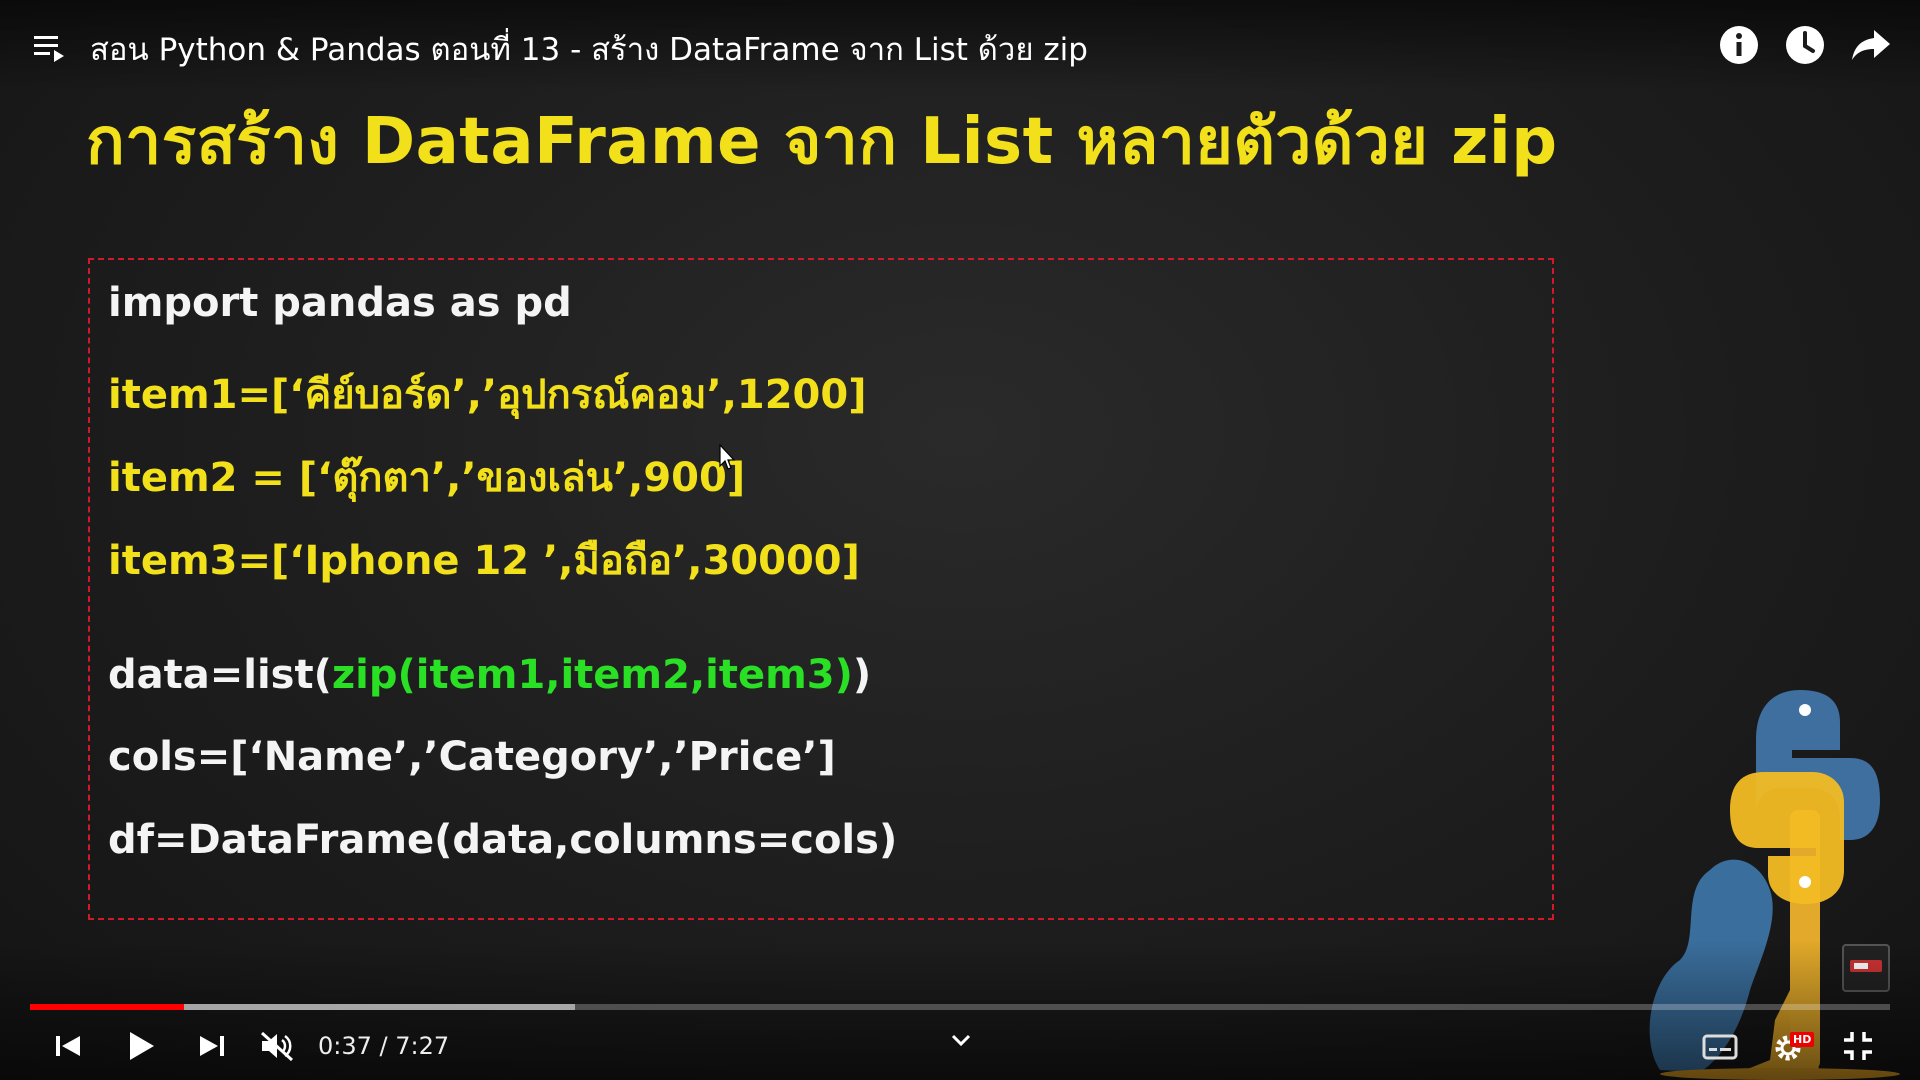 The image size is (1920, 1080). I want to click on code-line-cols: cols=[‘Name’,’Category’,’Price’], so click(472, 757).